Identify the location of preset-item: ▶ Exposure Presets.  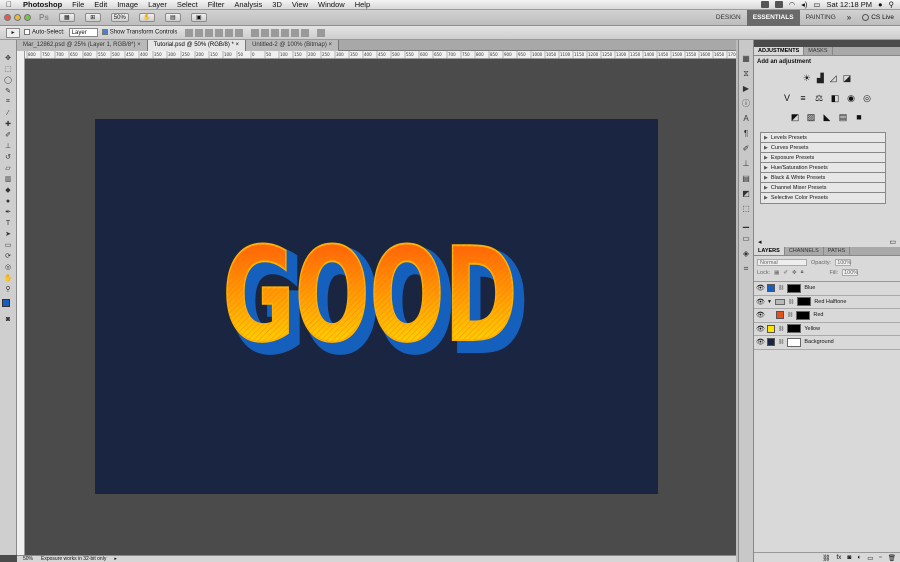
(823, 158).